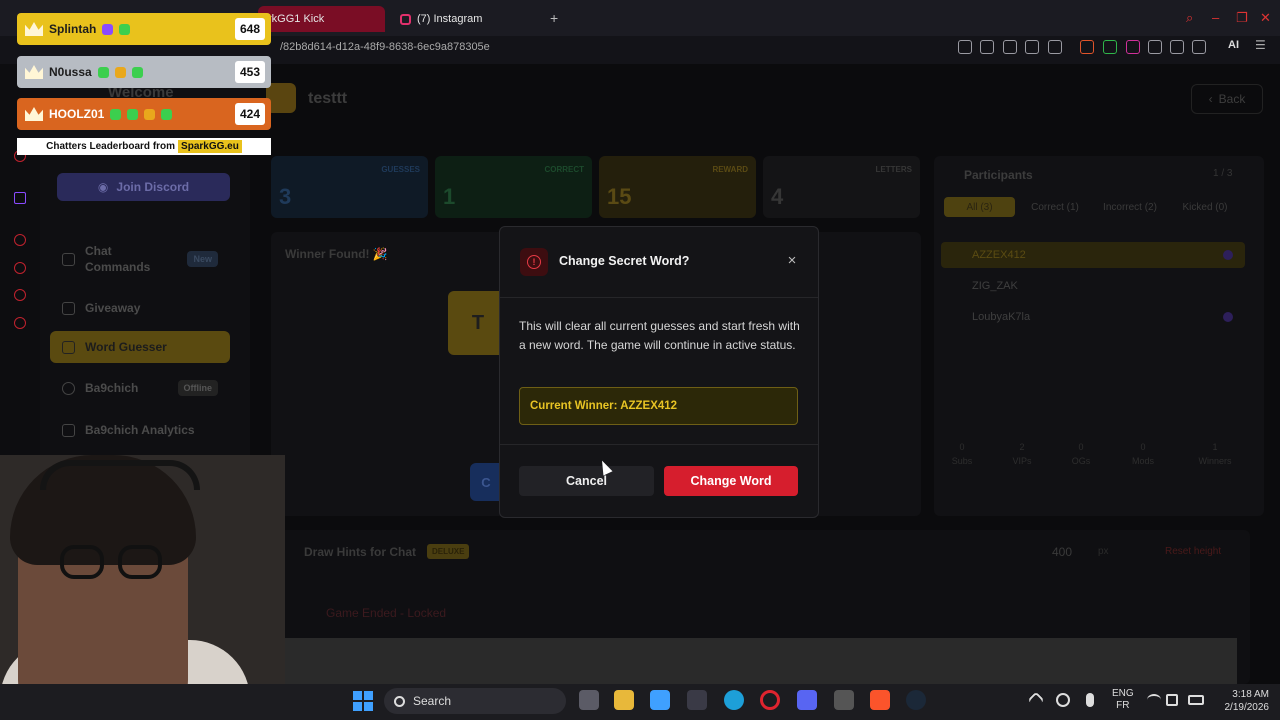 The image size is (1280, 720). I want to click on join-discord-button: ◉ Join Discord, so click(143, 187).